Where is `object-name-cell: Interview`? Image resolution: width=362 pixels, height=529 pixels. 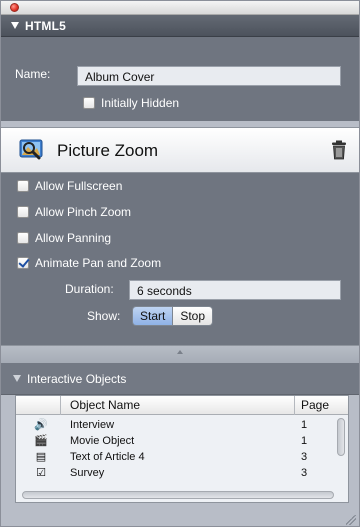 object-name-cell: Interview is located at coordinates (92, 425).